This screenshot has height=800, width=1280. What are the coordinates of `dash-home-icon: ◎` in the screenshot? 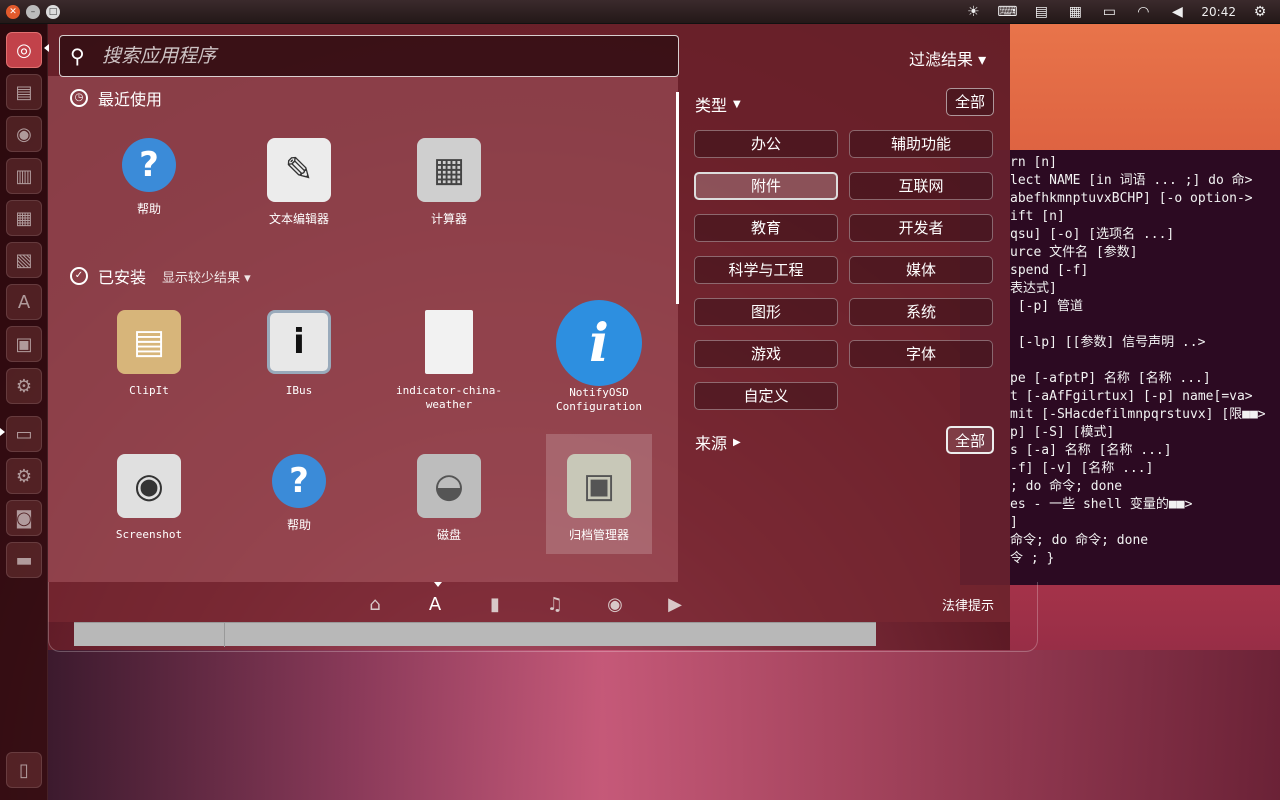 It's located at (24, 50).